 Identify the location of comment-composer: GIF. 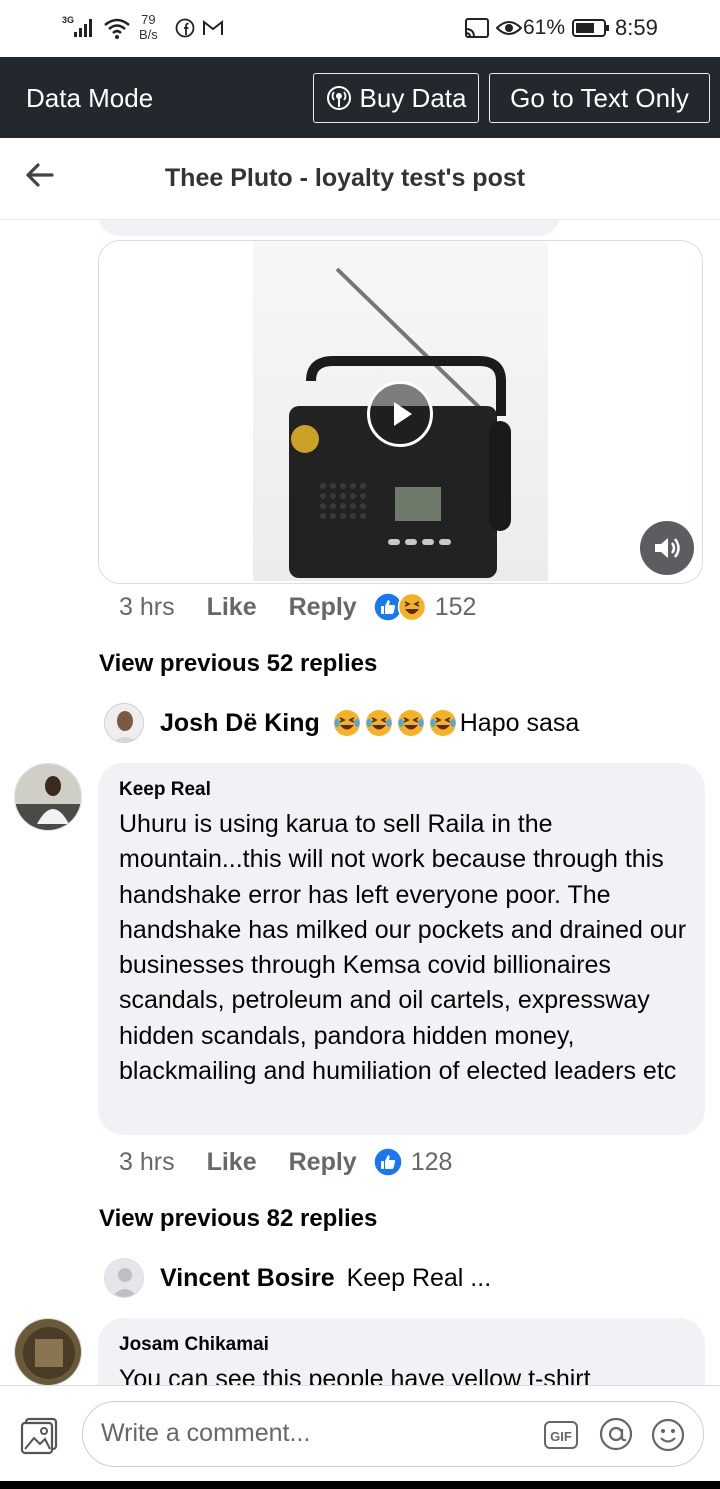
(360, 1433).